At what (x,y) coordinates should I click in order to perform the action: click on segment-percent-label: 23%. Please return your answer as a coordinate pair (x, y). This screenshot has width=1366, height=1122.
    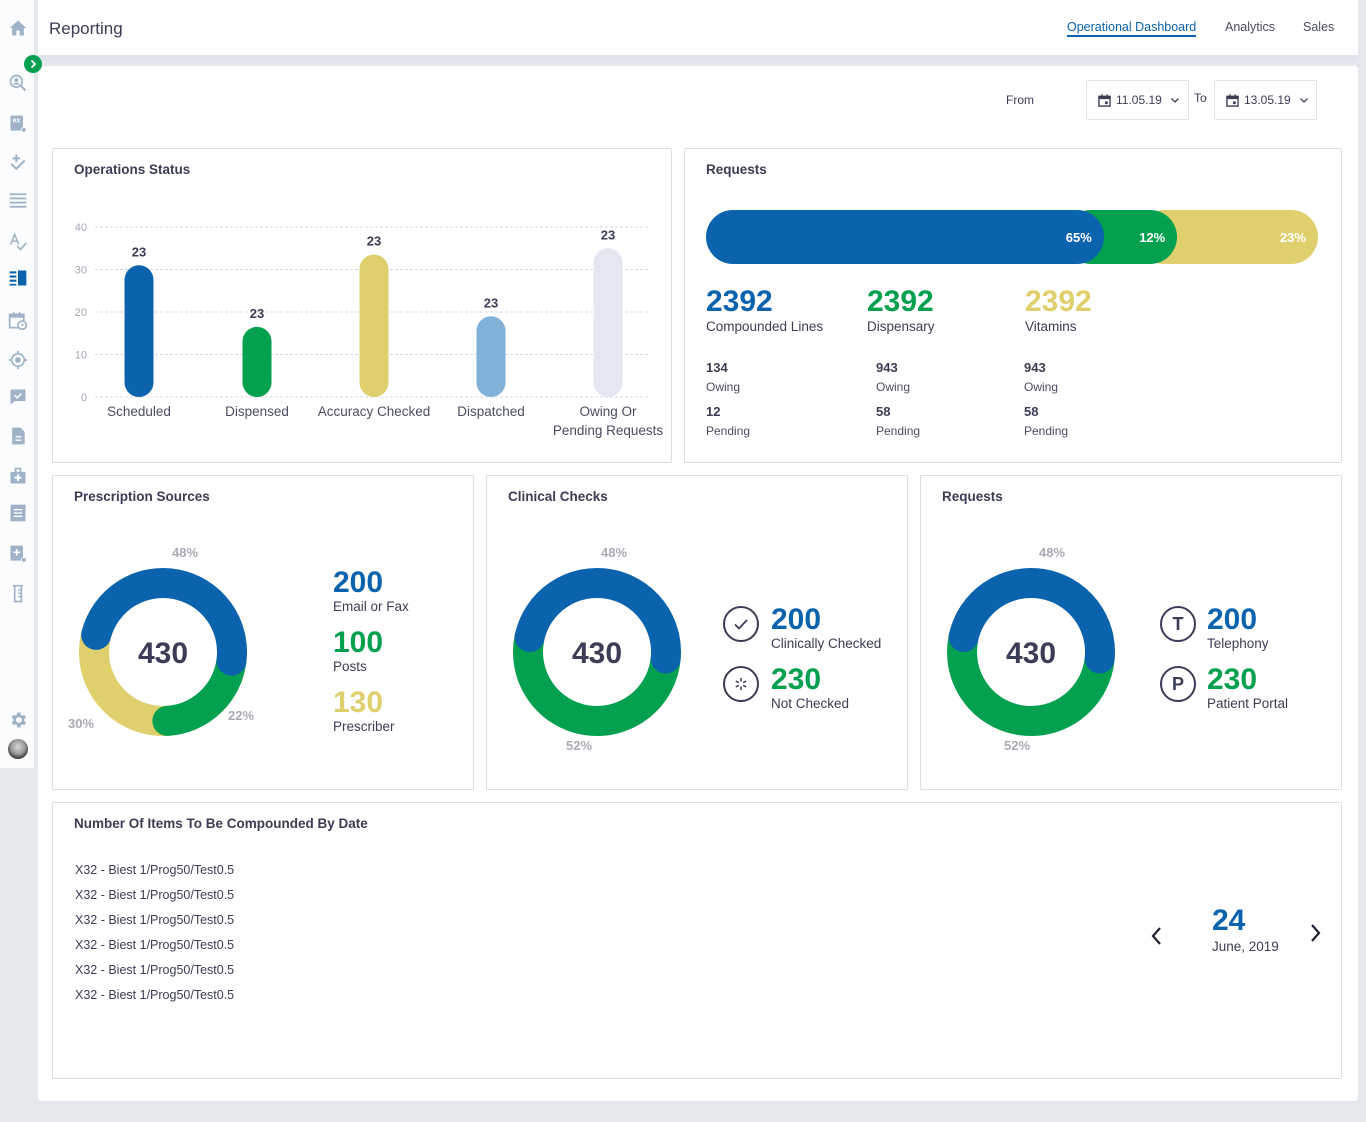
    Looking at the image, I should click on (1292, 237).